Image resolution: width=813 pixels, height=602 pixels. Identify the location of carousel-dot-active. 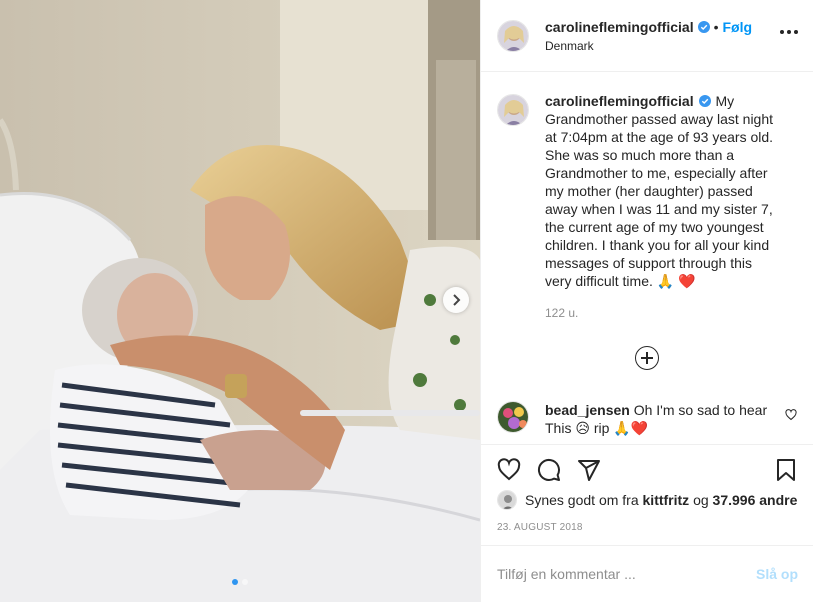
(235, 582).